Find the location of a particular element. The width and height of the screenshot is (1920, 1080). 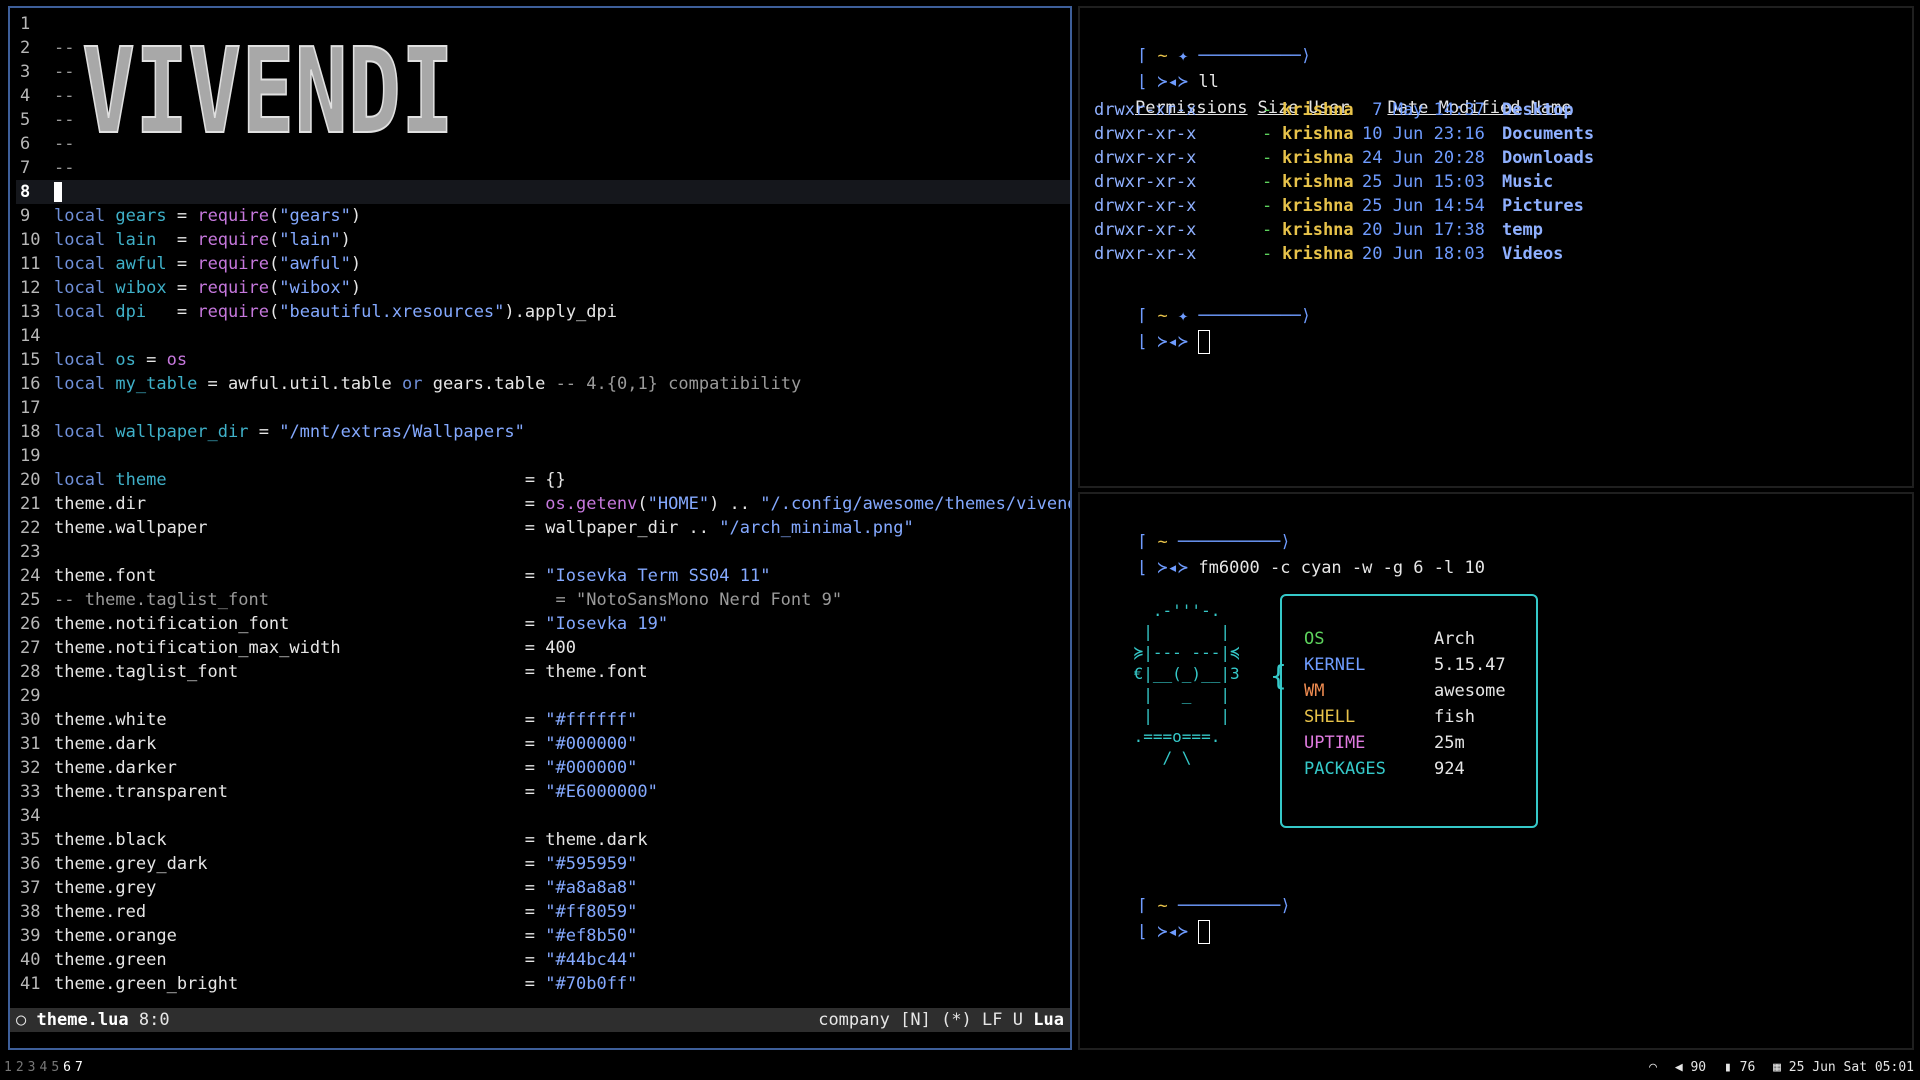

code-line: 5 -- is located at coordinates (543, 120).